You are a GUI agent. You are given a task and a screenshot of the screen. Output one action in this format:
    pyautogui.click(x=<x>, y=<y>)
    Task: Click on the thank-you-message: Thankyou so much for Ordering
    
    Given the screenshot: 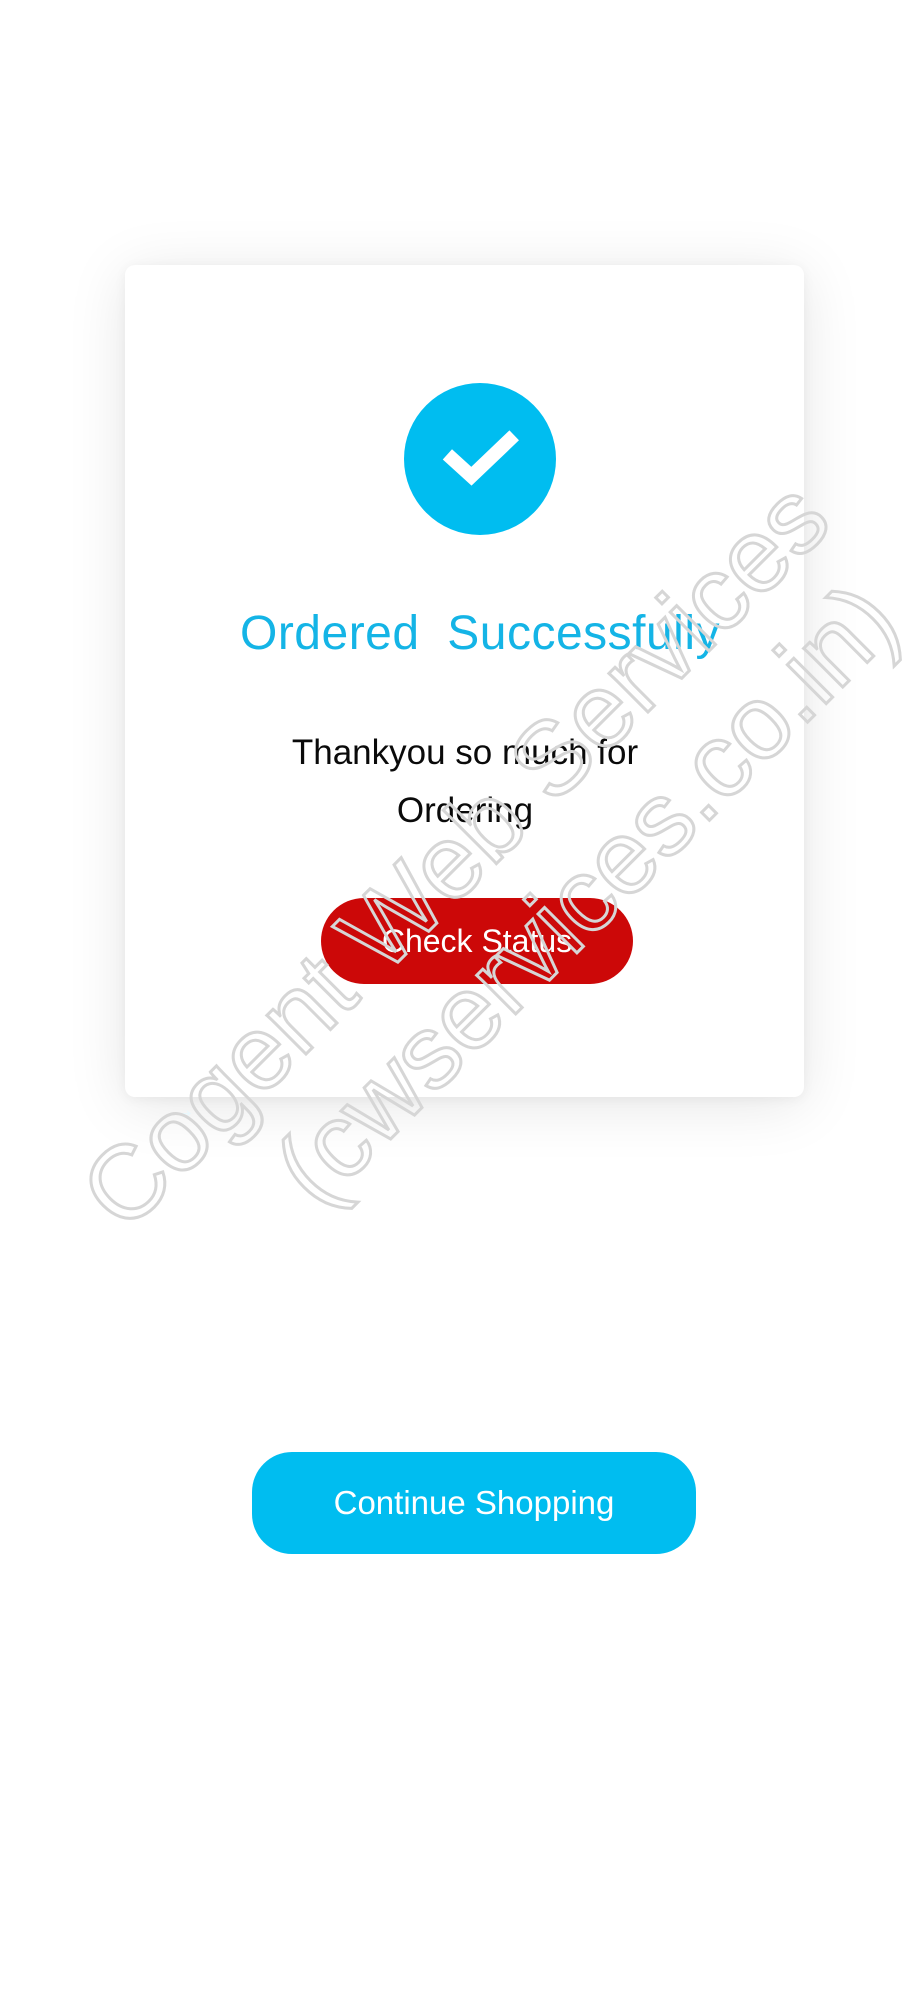 What is the action you would take?
    pyautogui.click(x=465, y=781)
    